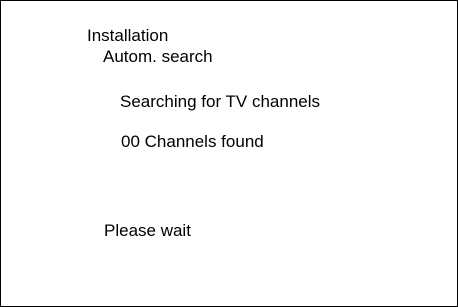 The width and height of the screenshot is (458, 307). I want to click on search-status-text: Searching for TV channels, so click(220, 101).